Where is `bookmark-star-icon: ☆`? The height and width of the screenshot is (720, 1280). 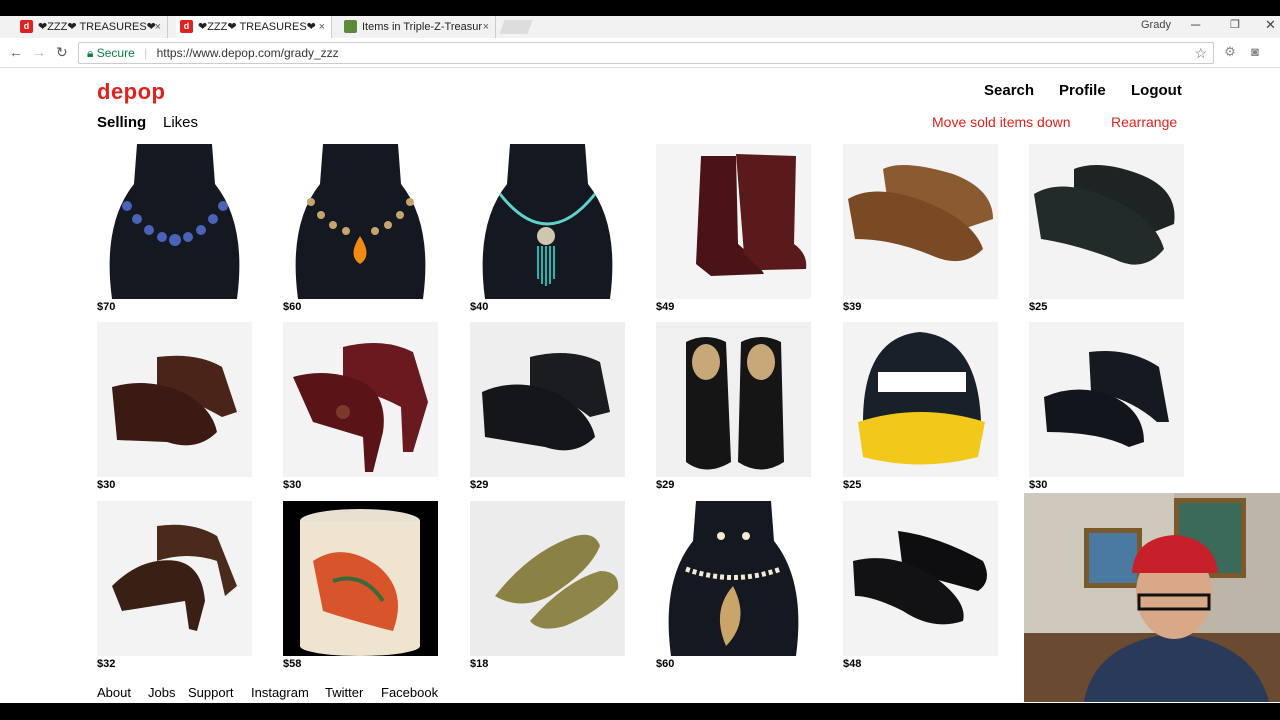
bookmark-star-icon: ☆ is located at coordinates (1200, 53).